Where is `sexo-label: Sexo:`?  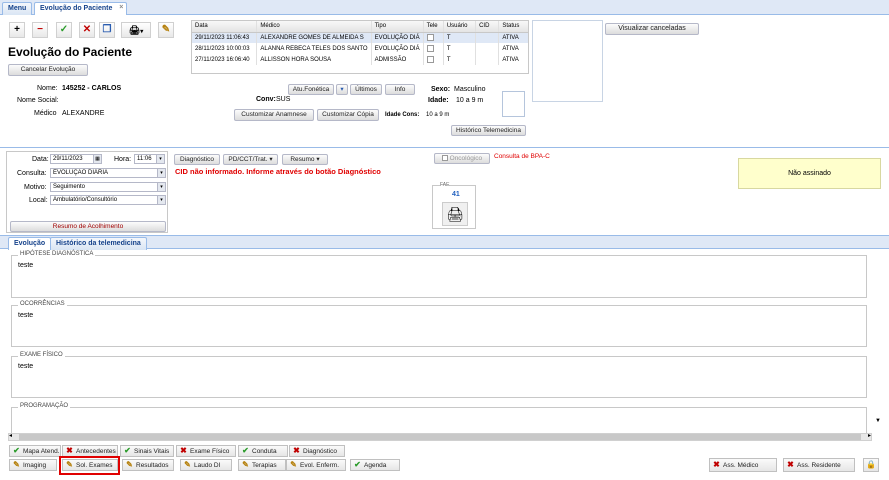
sexo-label: Sexo: is located at coordinates (441, 89).